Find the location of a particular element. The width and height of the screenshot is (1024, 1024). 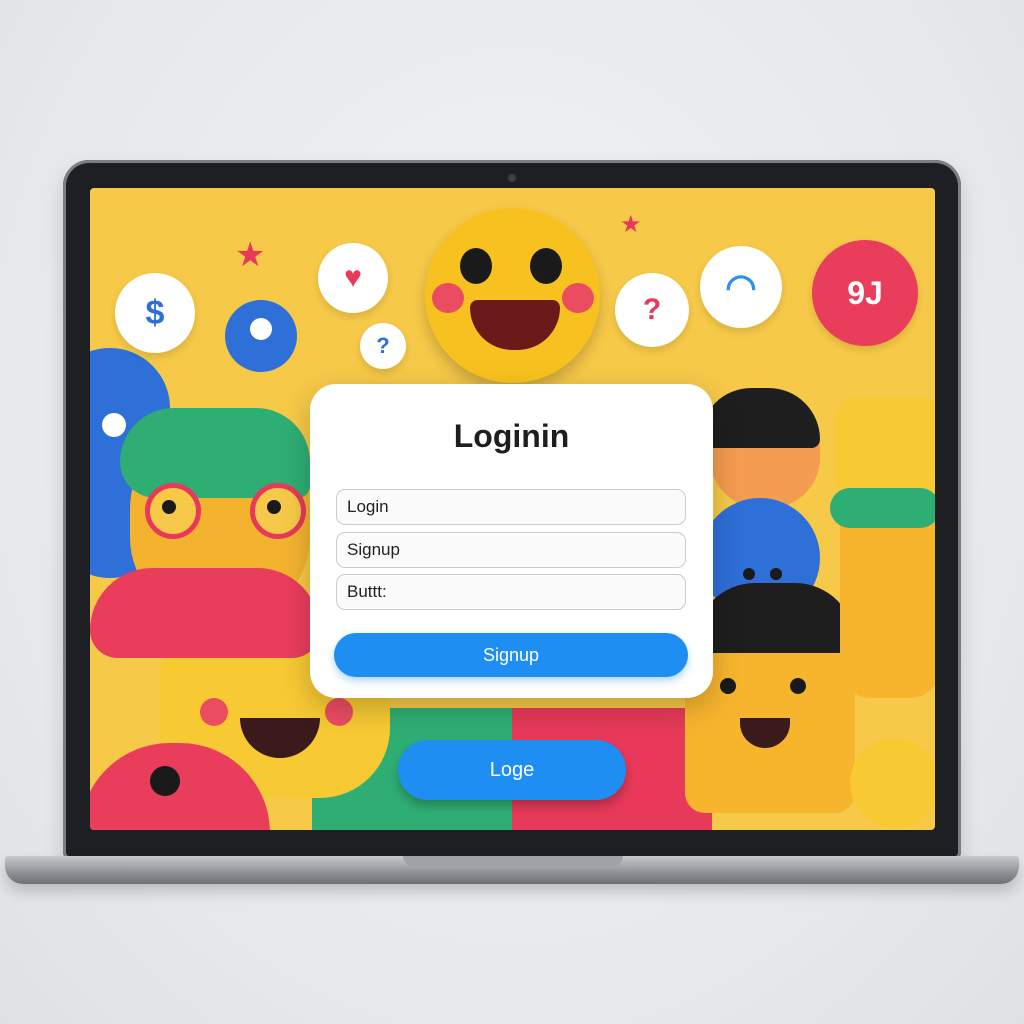

far-right-mustache is located at coordinates (882, 508).